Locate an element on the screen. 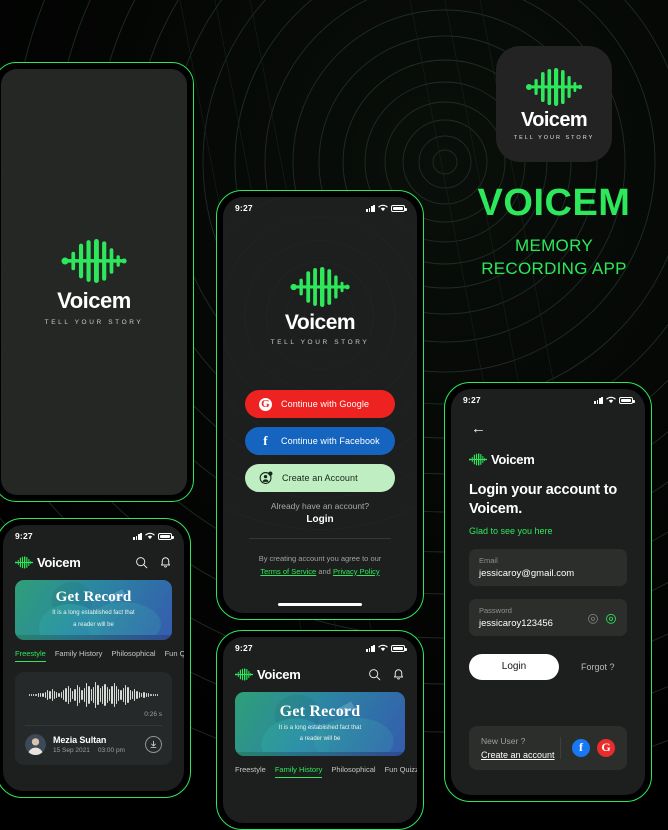 Image resolution: width=668 pixels, height=830 pixels. banner-sub-line1: It is a long established fact that is located at coordinates (320, 727).